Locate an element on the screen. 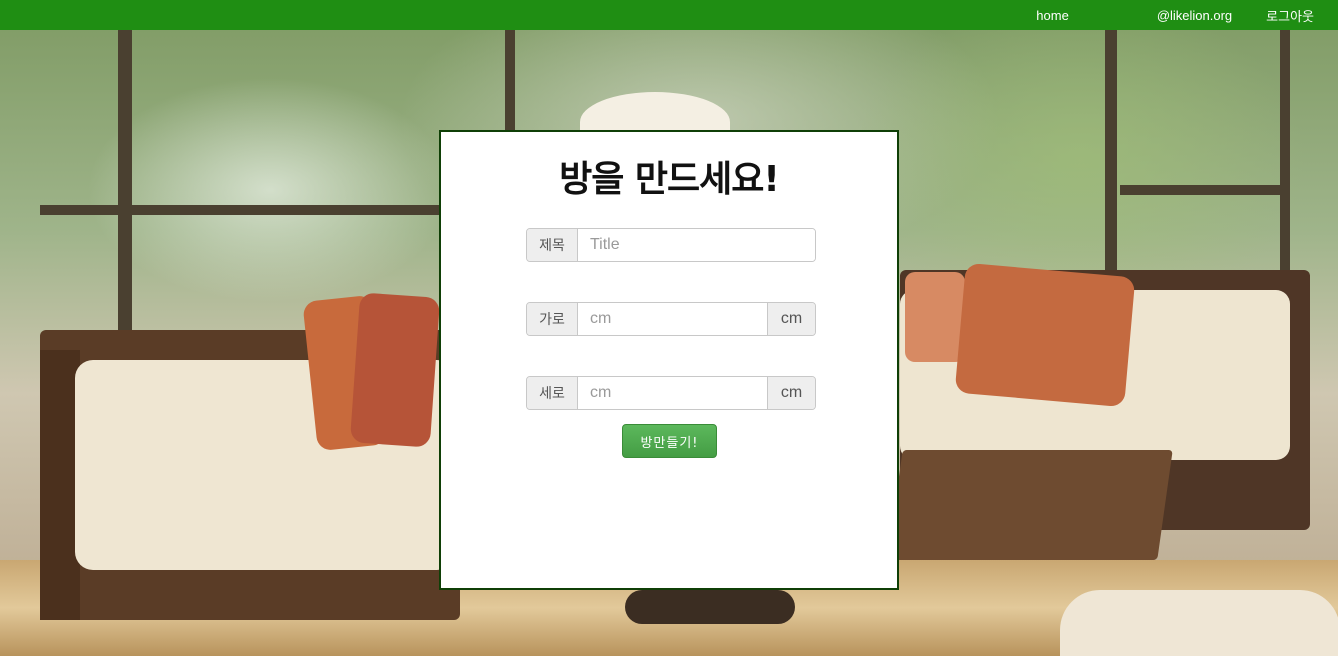 The image size is (1338, 656). width-input is located at coordinates (672, 319).